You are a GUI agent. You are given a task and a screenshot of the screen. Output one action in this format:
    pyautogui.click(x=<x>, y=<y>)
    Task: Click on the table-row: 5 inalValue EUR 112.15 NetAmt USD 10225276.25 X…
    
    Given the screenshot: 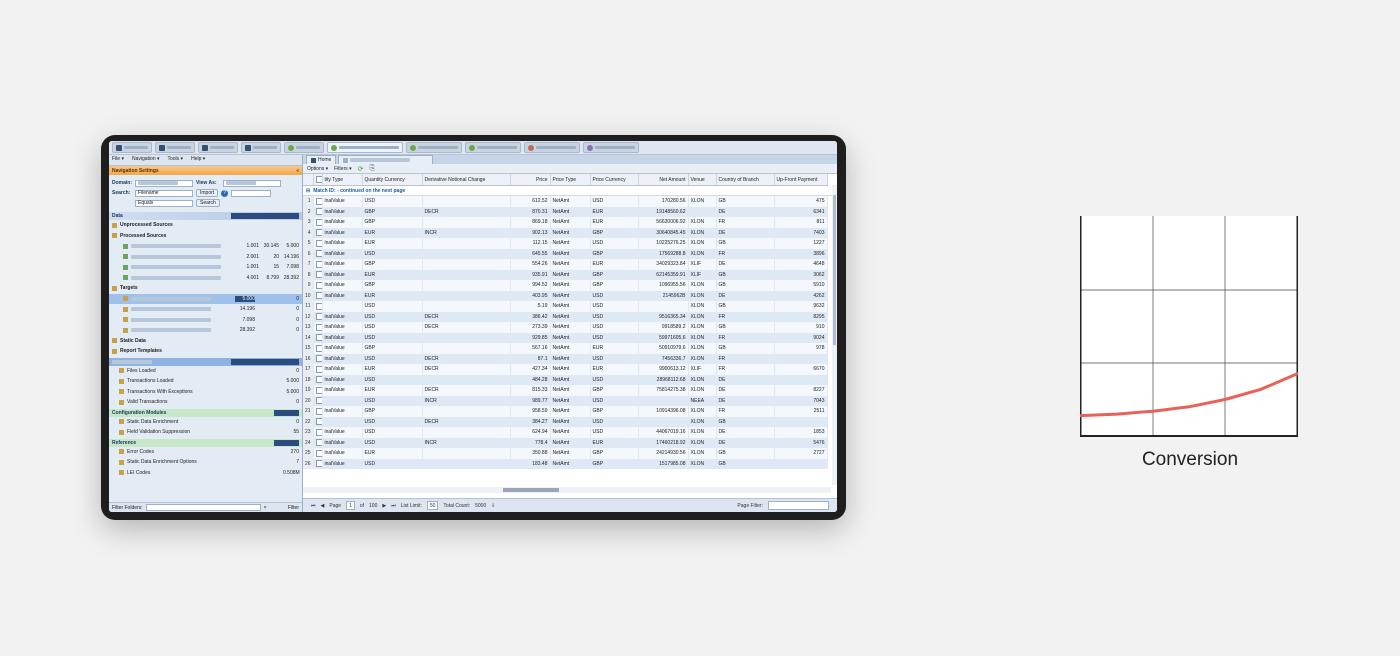 What is the action you would take?
    pyautogui.click(x=565, y=243)
    